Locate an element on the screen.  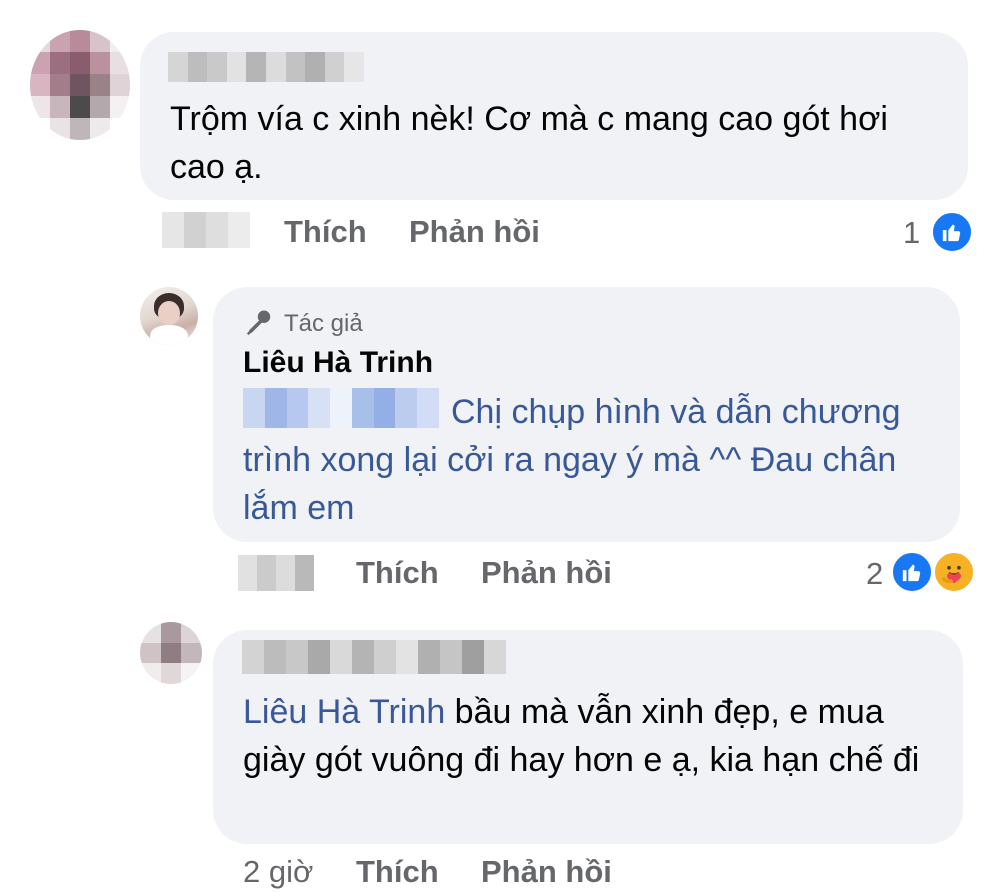
author-badge-label: Tác giả is located at coordinates (323, 323).